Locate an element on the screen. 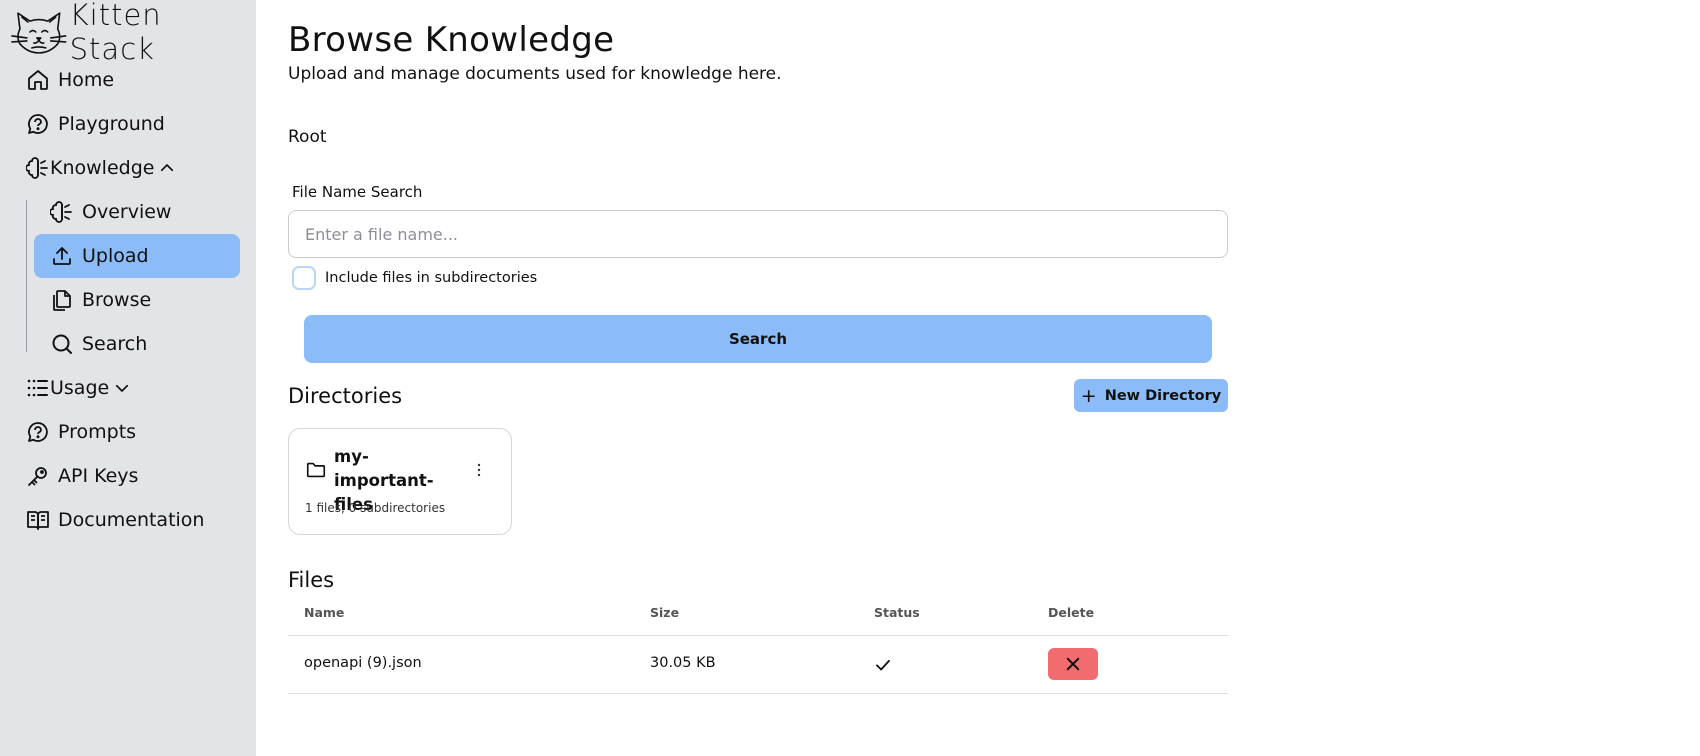 The image size is (1700, 756). brand: Kitten Stack is located at coordinates (133, 33).